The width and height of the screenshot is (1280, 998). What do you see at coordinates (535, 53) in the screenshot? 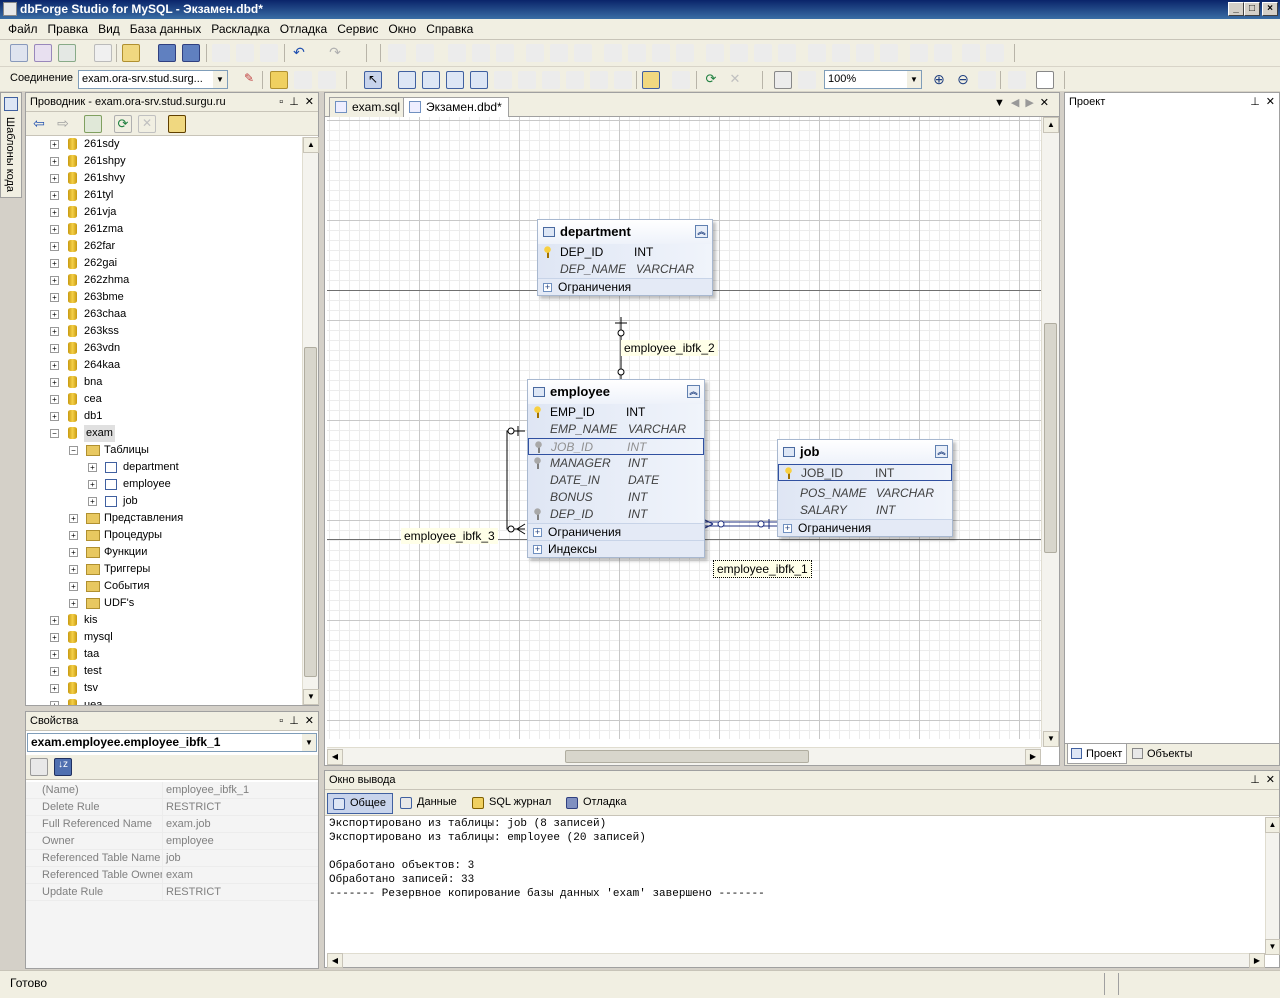
I see `align-top-icon` at bounding box center [535, 53].